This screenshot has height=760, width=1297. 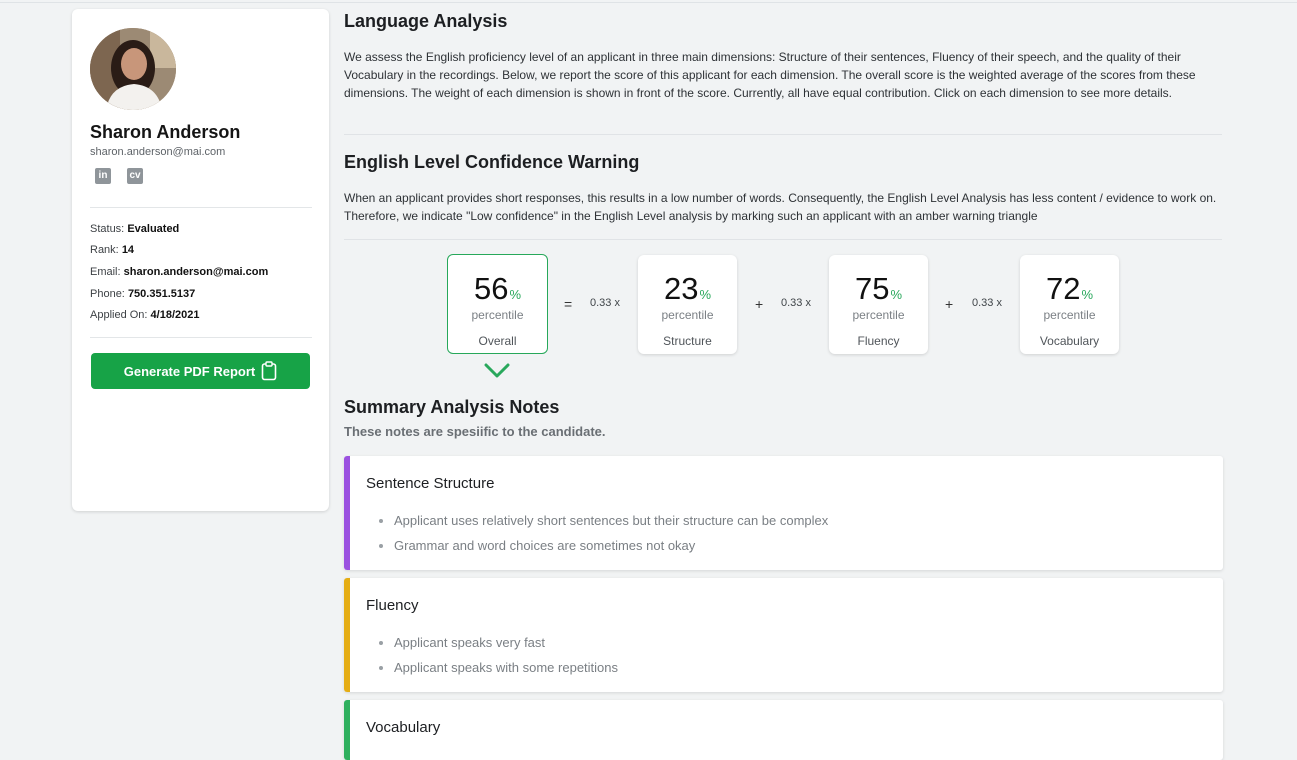 I want to click on applied-on-label: Applied On:, so click(x=119, y=315).